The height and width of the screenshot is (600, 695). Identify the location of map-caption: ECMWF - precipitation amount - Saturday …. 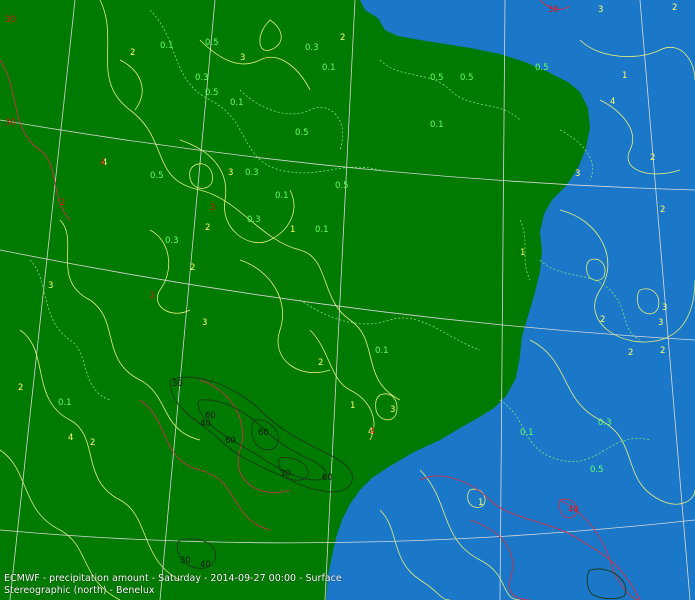
(173, 585).